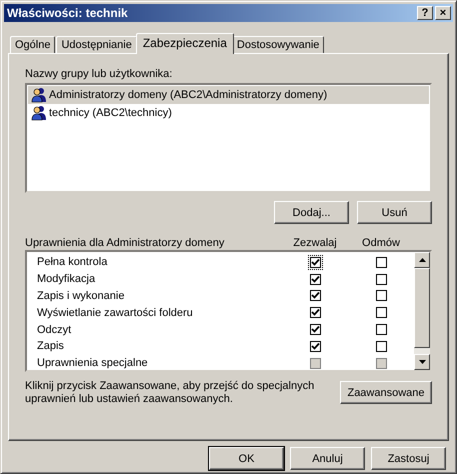  I want to click on tab: Dostosowywanie, so click(278, 44).